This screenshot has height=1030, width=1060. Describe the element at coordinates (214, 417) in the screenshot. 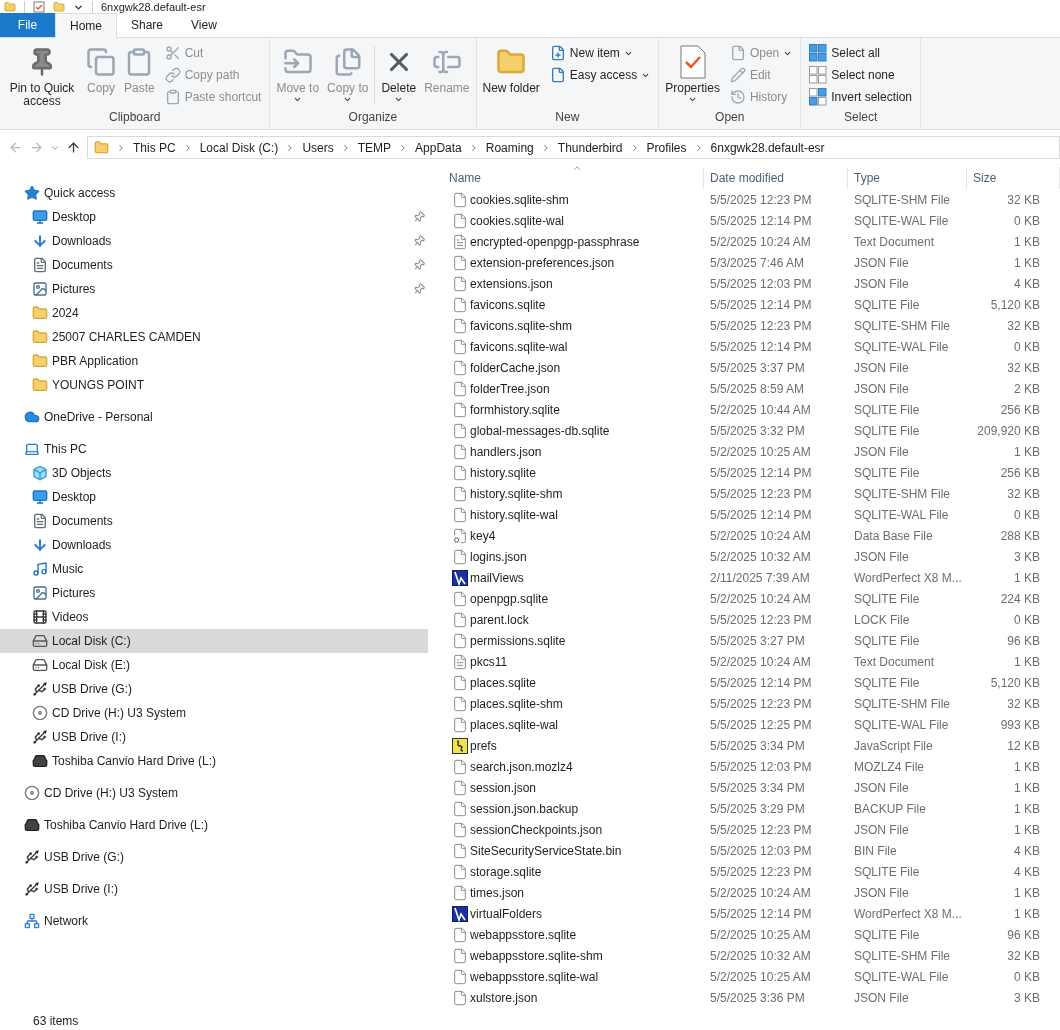

I see `nav-item: OneDrive - Personal` at that location.